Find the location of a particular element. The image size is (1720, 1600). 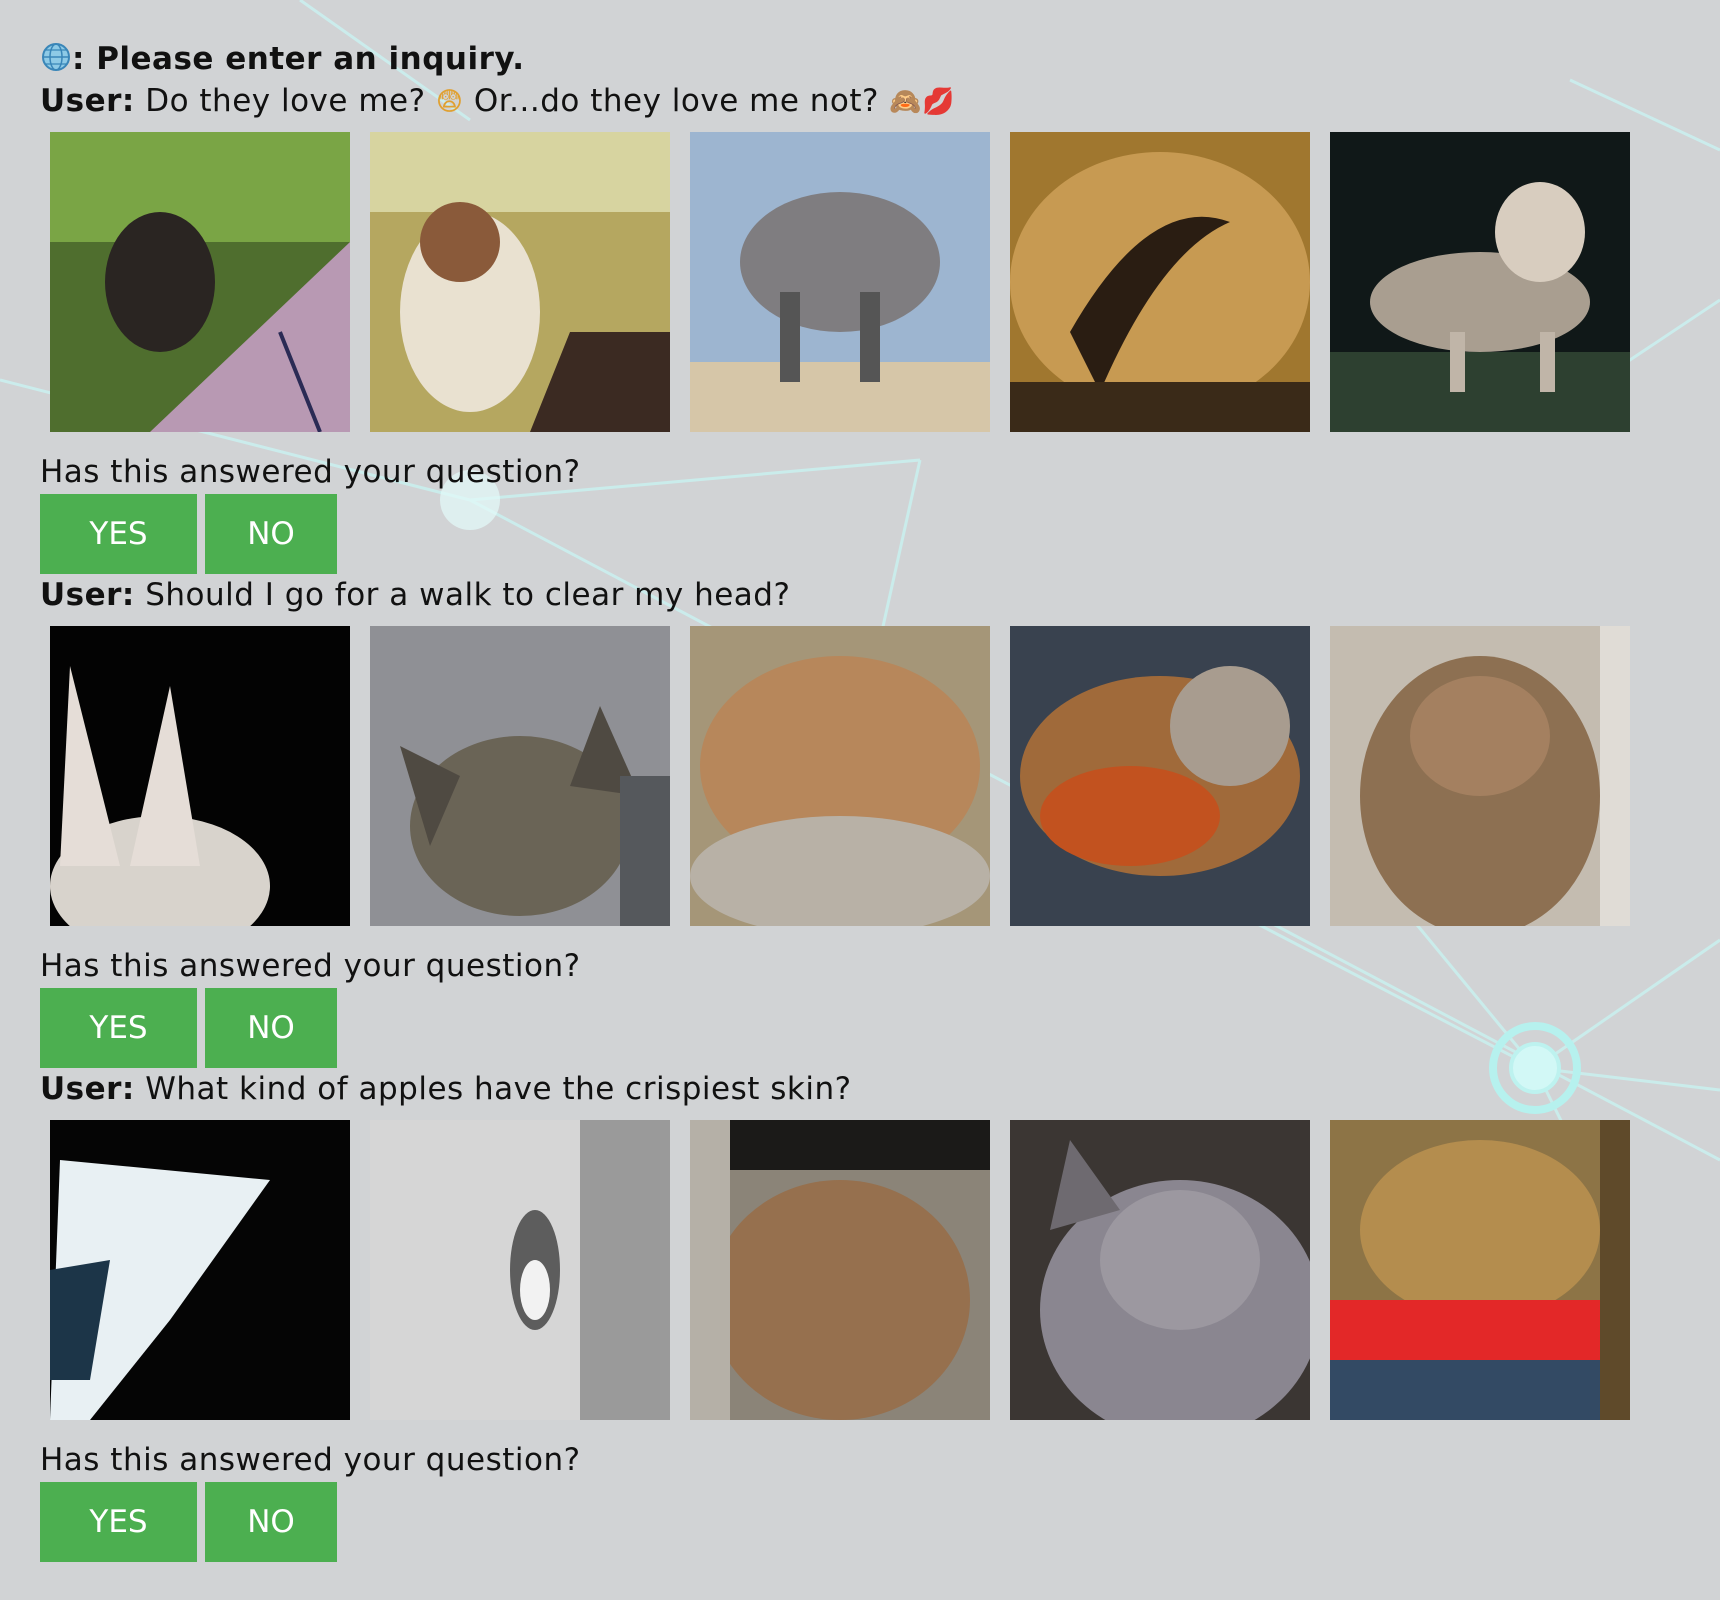

user-question-text-2: Or...do they love me not? is located at coordinates (676, 101).